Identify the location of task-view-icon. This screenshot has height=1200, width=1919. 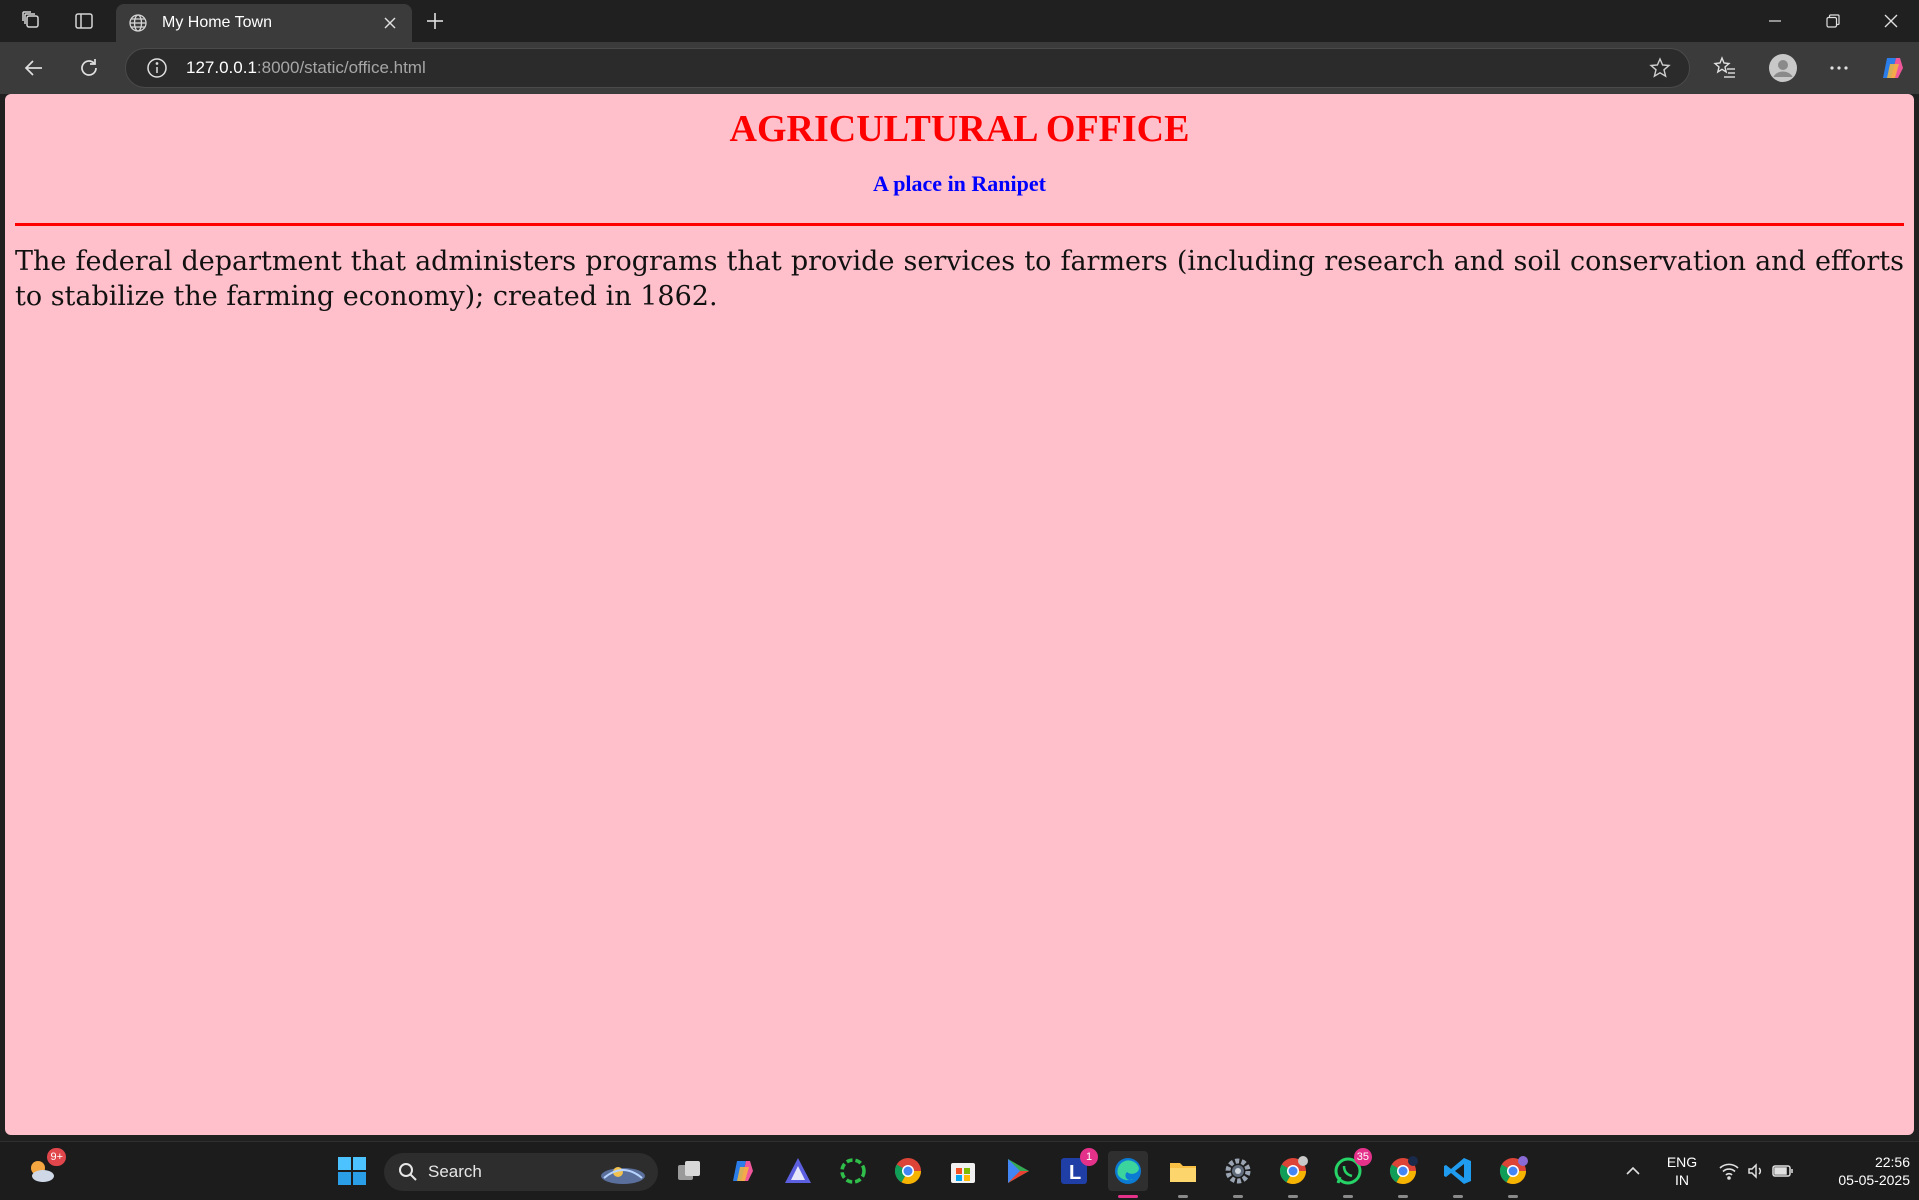
(689, 1170).